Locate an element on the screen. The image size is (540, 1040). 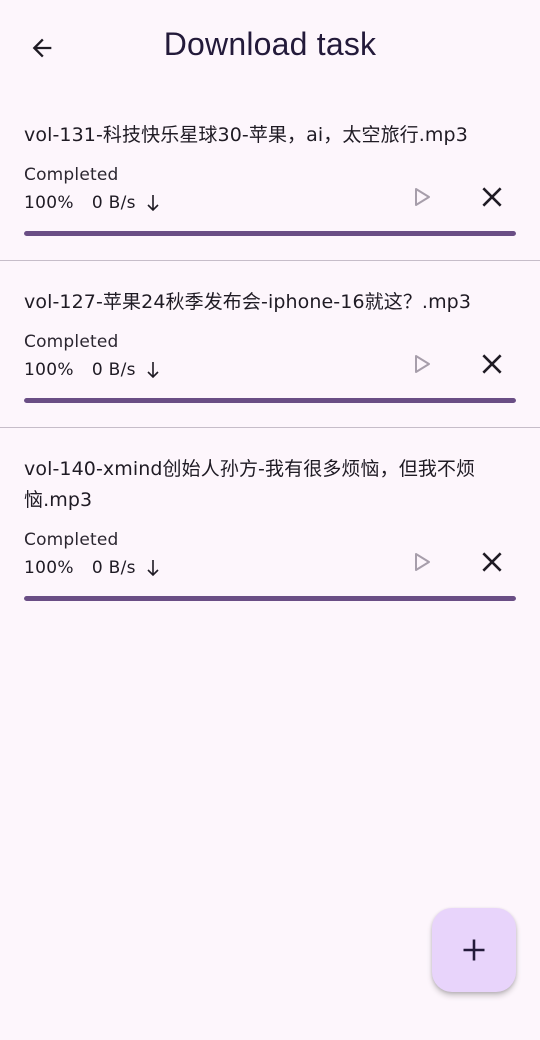
plus-icon is located at coordinates (474, 950).